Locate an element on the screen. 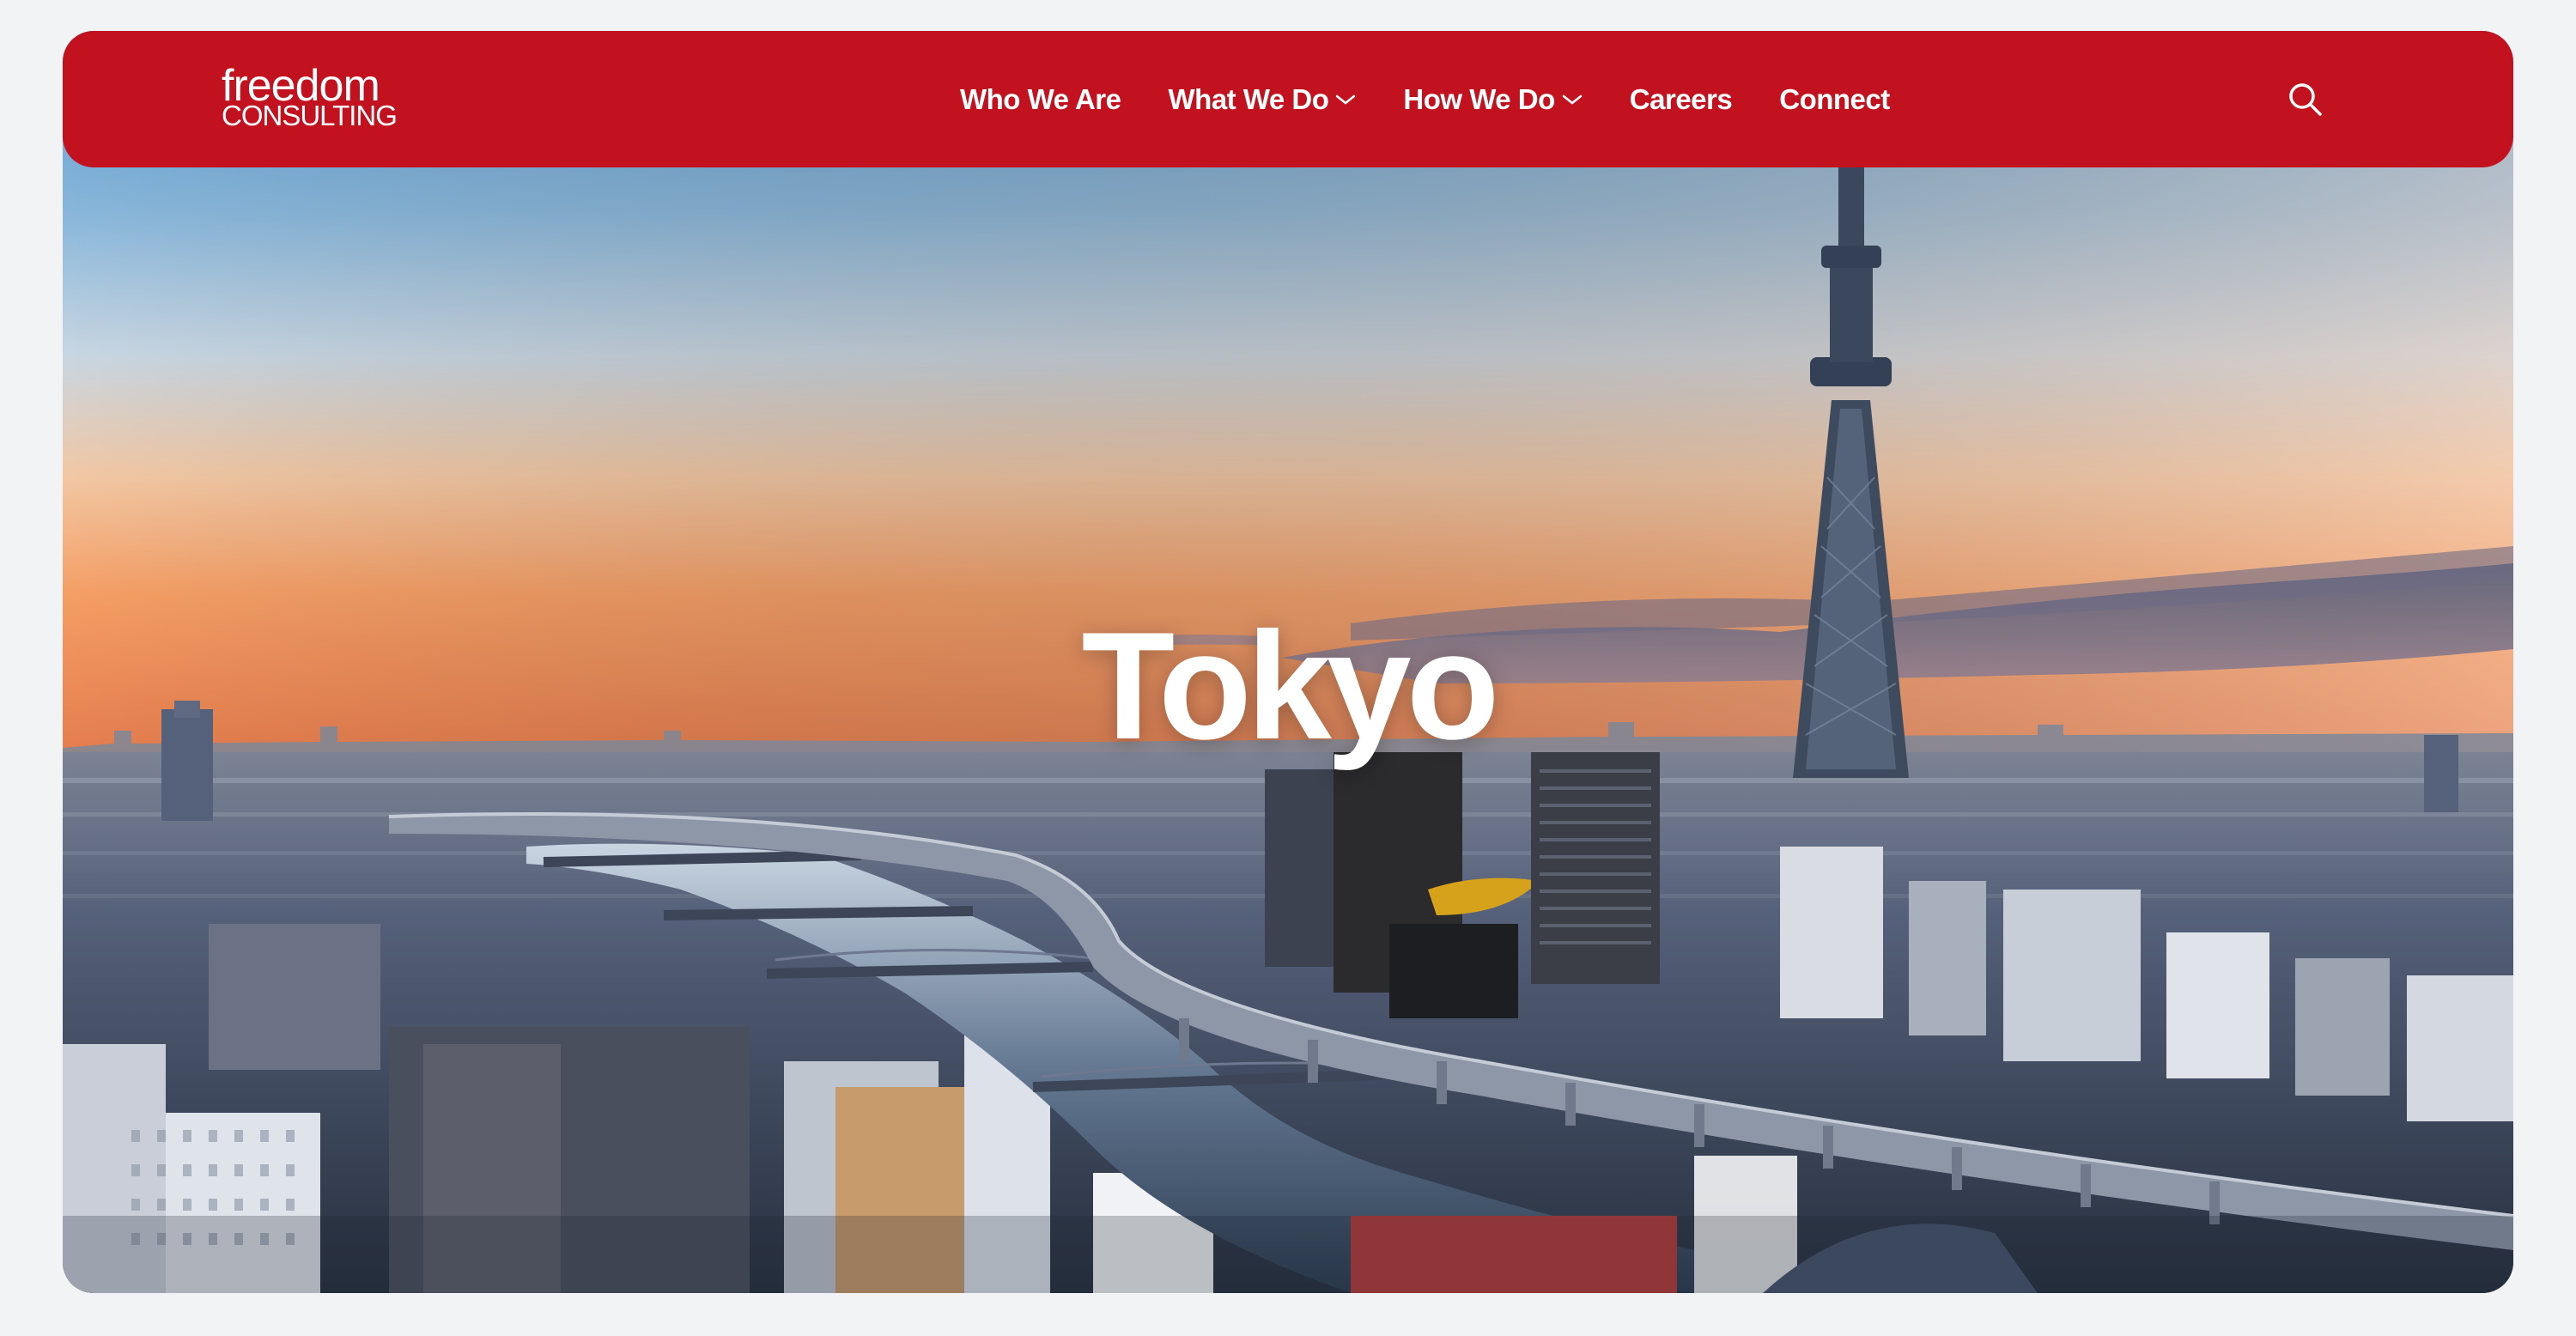 The width and height of the screenshot is (2576, 1336). search-button is located at coordinates (2305, 99).